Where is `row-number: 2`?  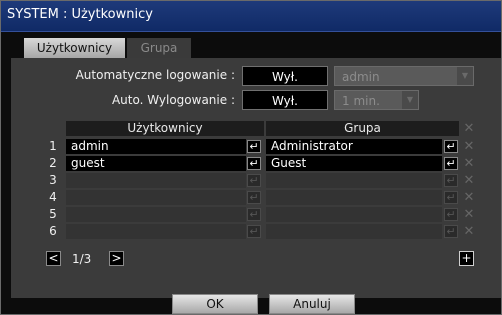 row-number: 2 is located at coordinates (53, 163).